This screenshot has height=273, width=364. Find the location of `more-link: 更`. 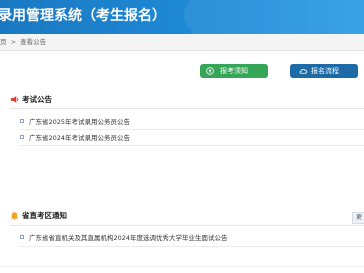

more-link: 更 is located at coordinates (358, 218).